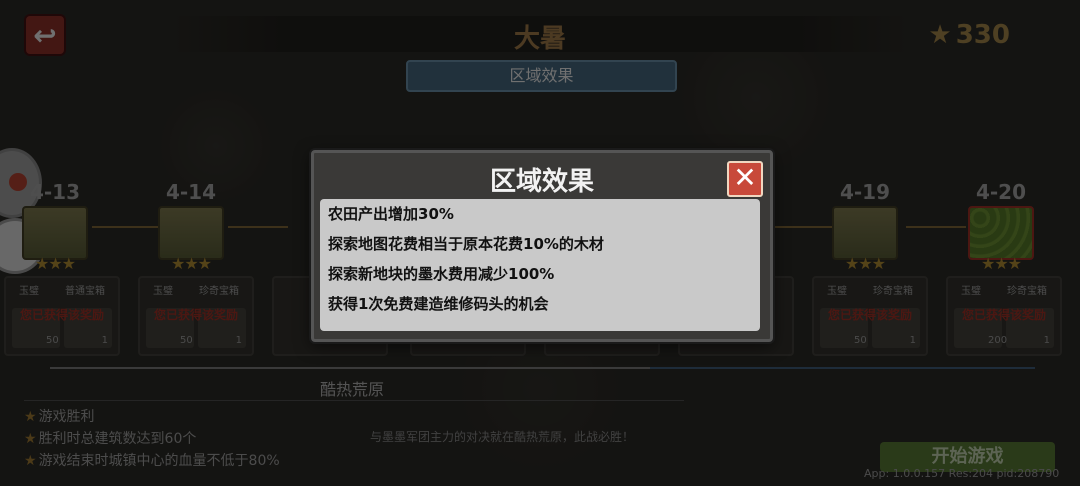 Image resolution: width=1080 pixels, height=486 pixels. What do you see at coordinates (541, 182) in the screenshot?
I see `dialog-title: 区域效果` at bounding box center [541, 182].